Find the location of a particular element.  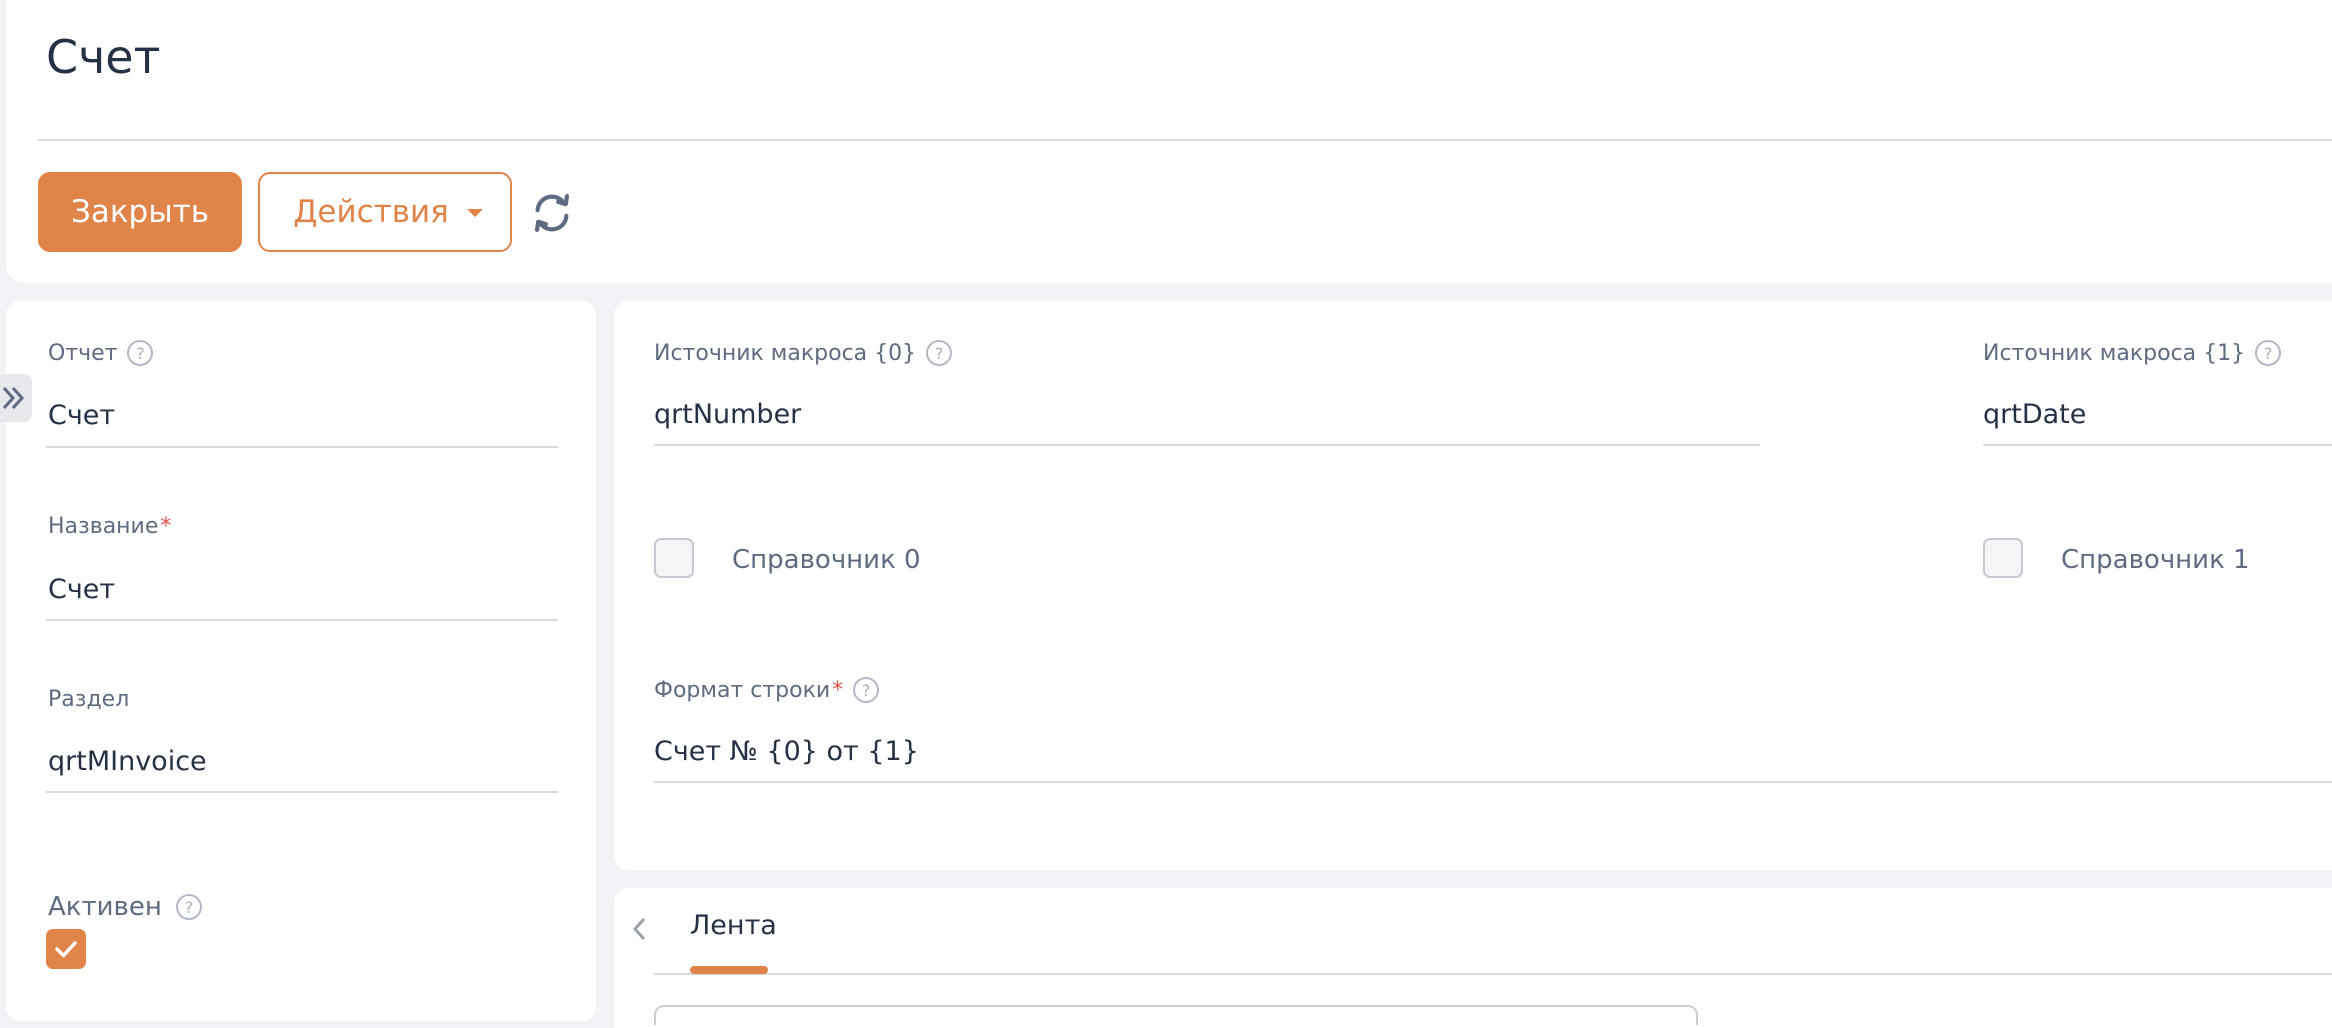

tab-active-indicator is located at coordinates (729, 970).